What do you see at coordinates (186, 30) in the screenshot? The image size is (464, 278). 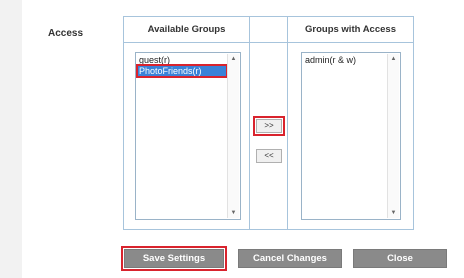 I see `available-groups-header: Available Groups` at bounding box center [186, 30].